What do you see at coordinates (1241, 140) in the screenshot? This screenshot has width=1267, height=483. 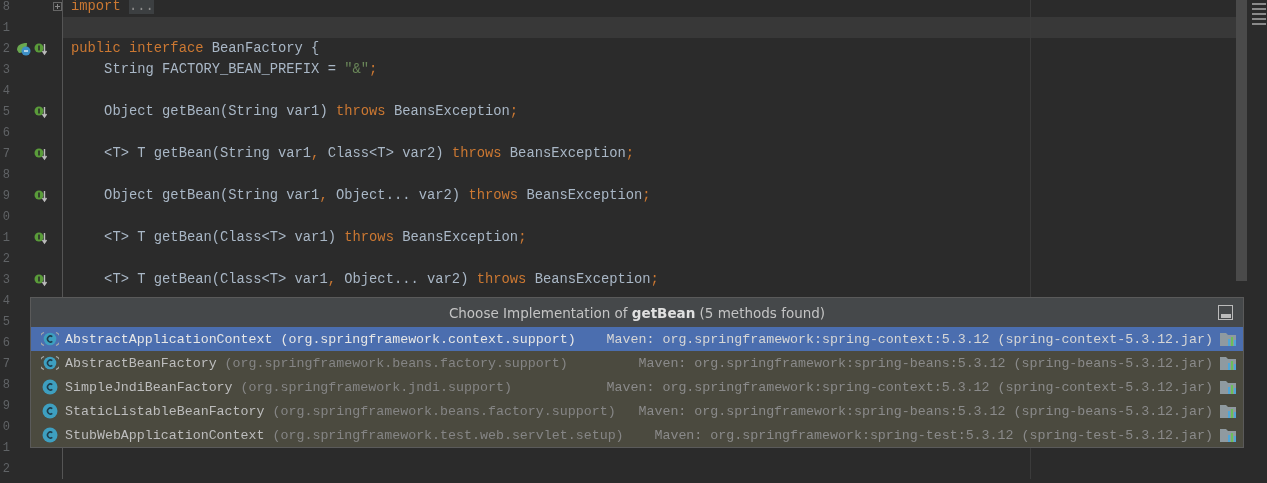 I see `scrollbar-thumb` at bounding box center [1241, 140].